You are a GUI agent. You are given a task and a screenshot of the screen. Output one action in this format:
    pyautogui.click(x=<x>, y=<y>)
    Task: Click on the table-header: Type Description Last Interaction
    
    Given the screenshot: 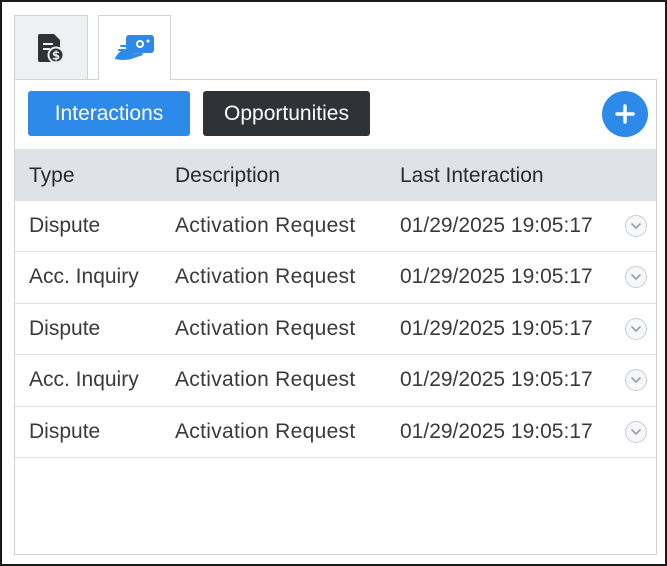 What is the action you would take?
    pyautogui.click(x=335, y=175)
    